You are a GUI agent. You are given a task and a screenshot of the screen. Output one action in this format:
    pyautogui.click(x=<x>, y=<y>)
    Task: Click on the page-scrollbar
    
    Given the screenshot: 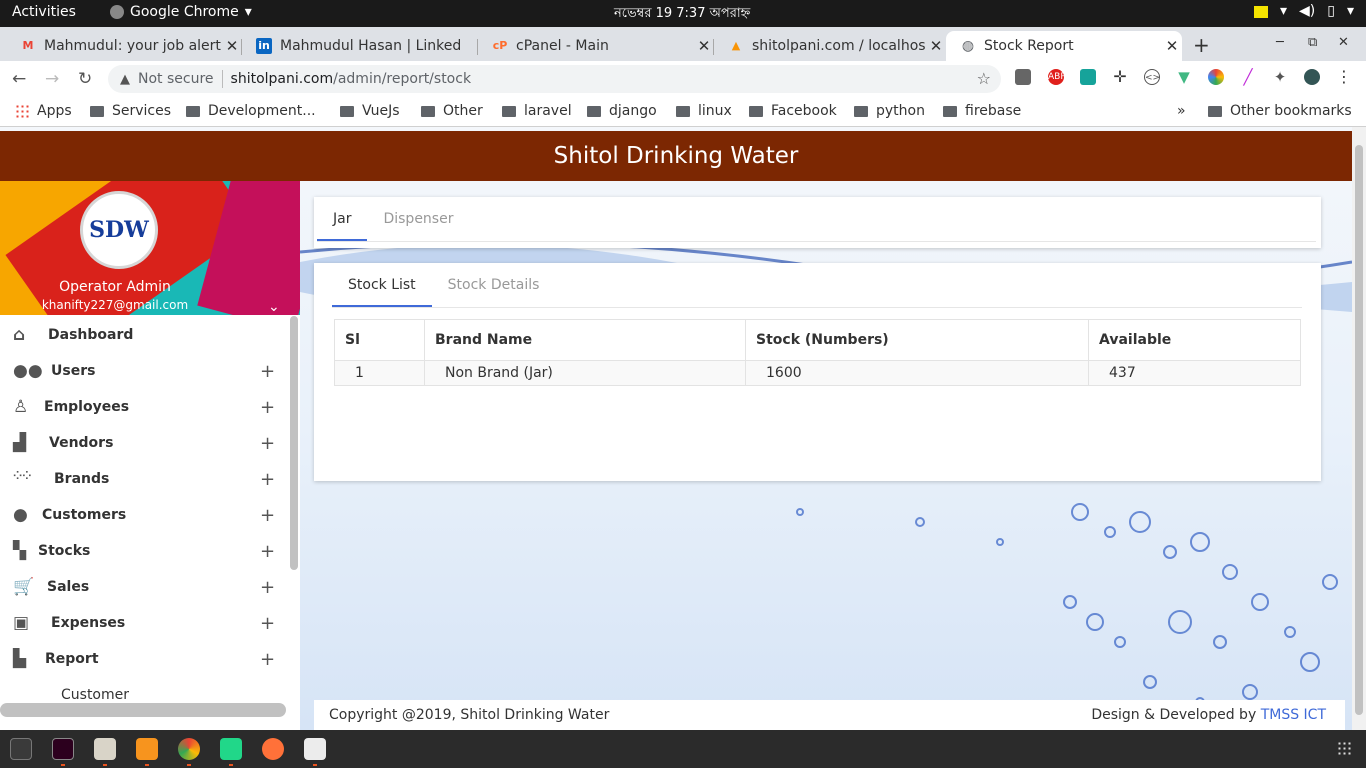 What is the action you would take?
    pyautogui.click(x=1359, y=428)
    